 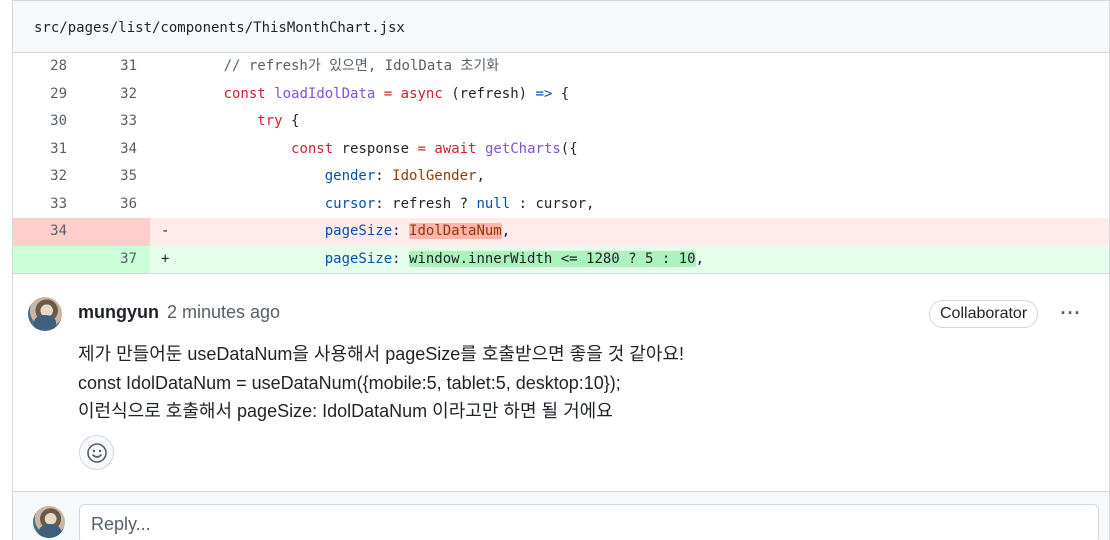 What do you see at coordinates (117, 67) in the screenshot?
I see `new-line-number: 31` at bounding box center [117, 67].